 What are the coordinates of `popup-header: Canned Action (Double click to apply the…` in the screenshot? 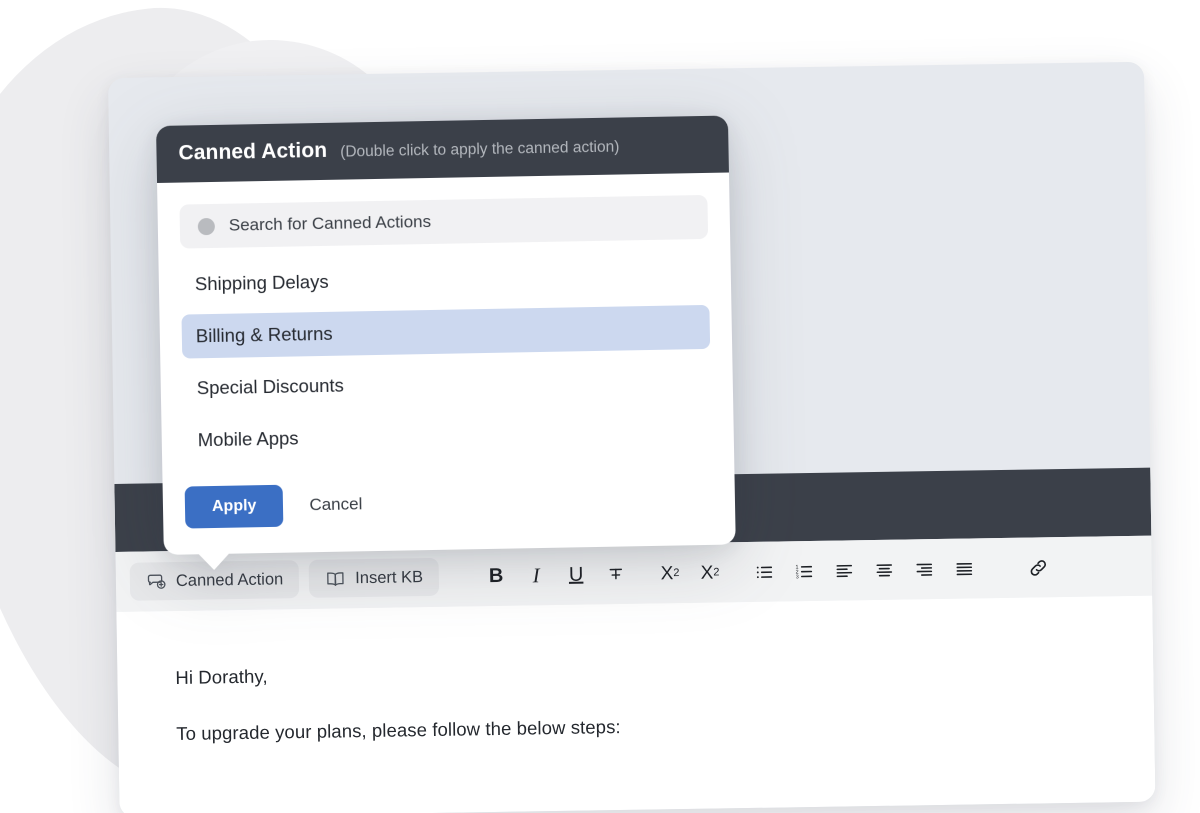 It's located at (442, 149).